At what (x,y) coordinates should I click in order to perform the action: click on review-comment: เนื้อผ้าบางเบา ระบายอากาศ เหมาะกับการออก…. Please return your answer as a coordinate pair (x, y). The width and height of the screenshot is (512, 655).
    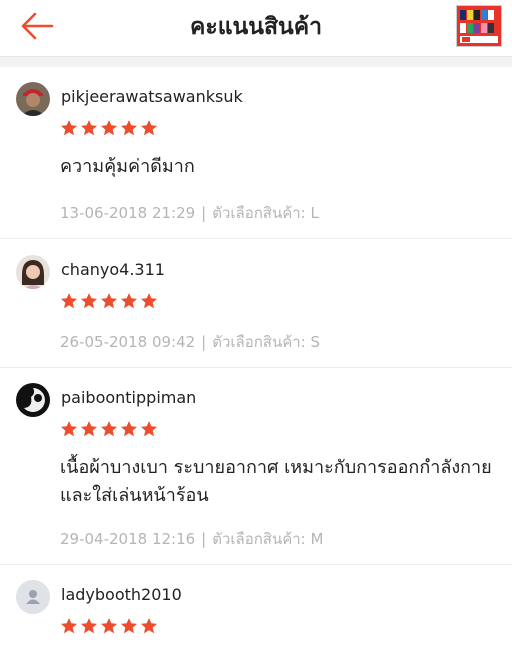
    Looking at the image, I should click on (280, 482).